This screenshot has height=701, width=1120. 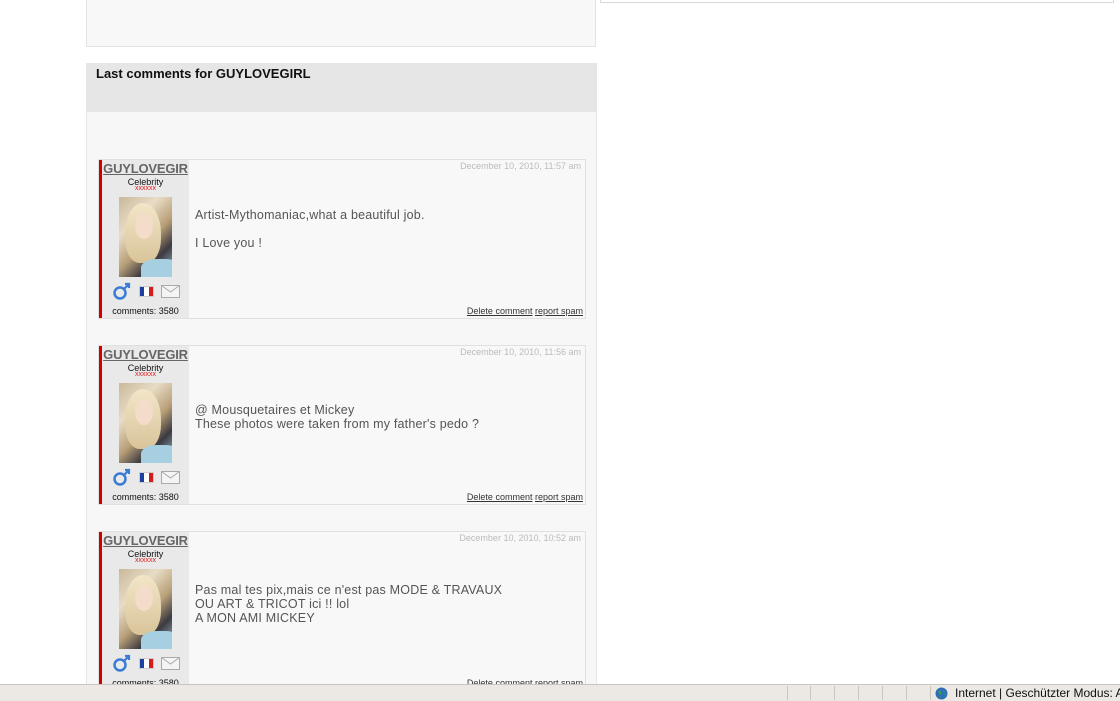 What do you see at coordinates (520, 166) in the screenshot?
I see `comment-date: December 10, 2010, 11:57 am` at bounding box center [520, 166].